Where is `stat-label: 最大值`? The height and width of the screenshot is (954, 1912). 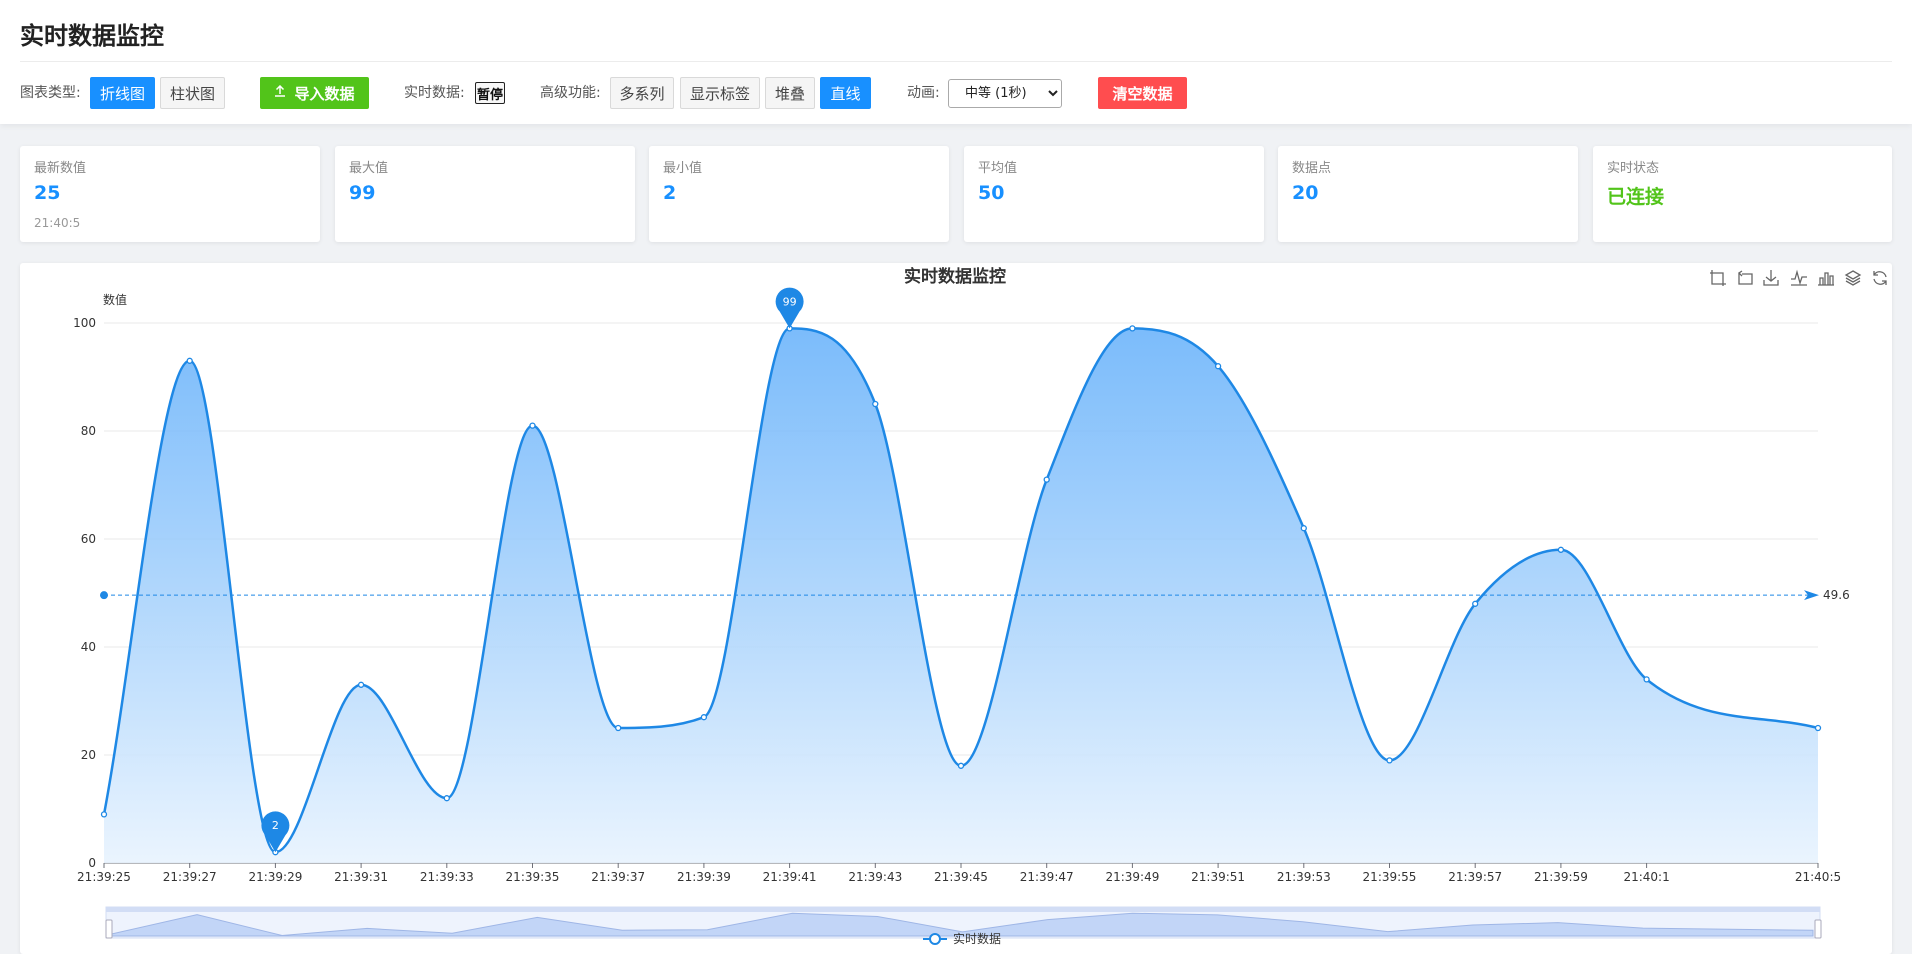 stat-label: 最大值 is located at coordinates (369, 168).